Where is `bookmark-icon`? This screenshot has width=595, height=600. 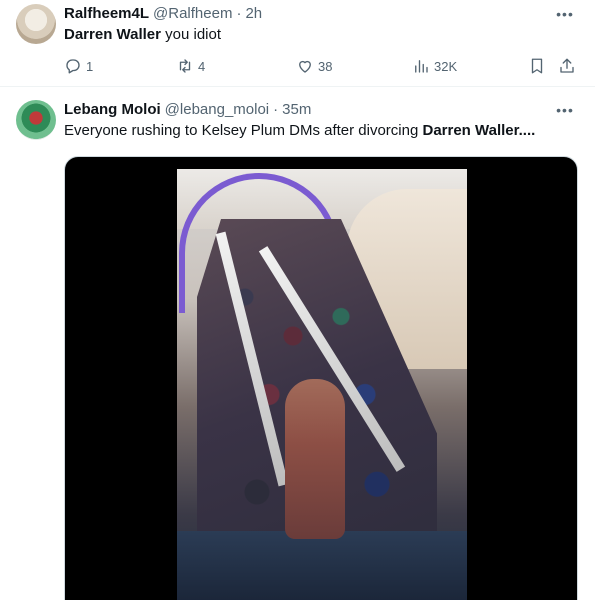 bookmark-icon is located at coordinates (537, 66).